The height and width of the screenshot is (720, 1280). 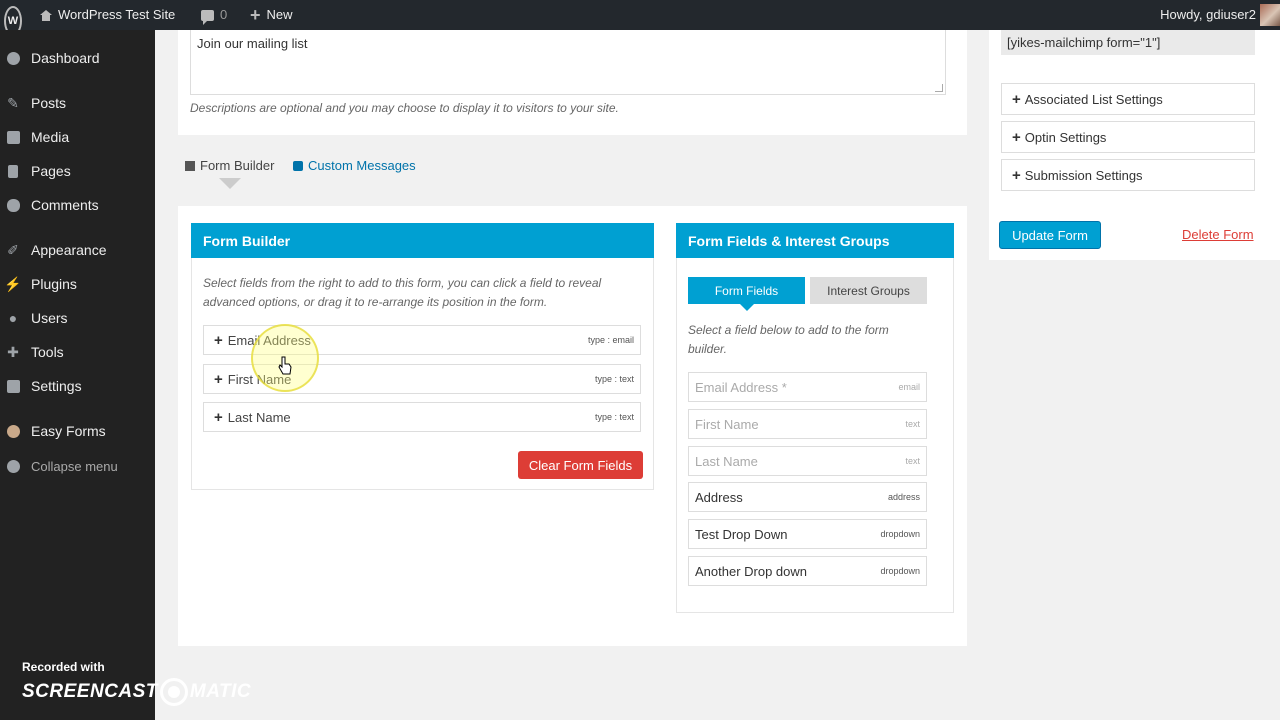 I want to click on tab-form-fields: Form Fields, so click(x=746, y=294).